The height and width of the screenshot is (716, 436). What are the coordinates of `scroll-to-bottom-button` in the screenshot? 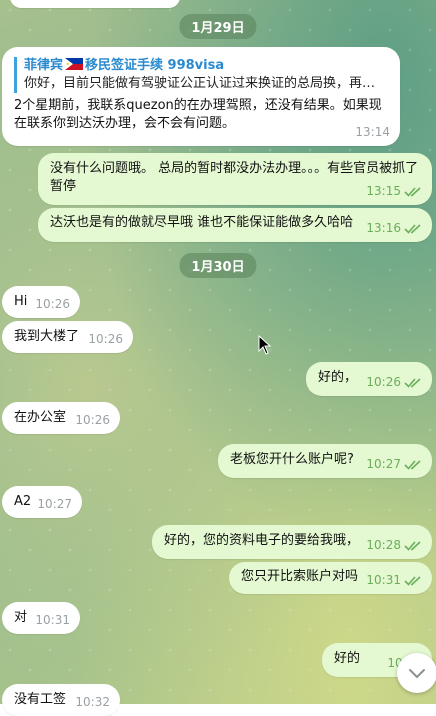 It's located at (416, 673).